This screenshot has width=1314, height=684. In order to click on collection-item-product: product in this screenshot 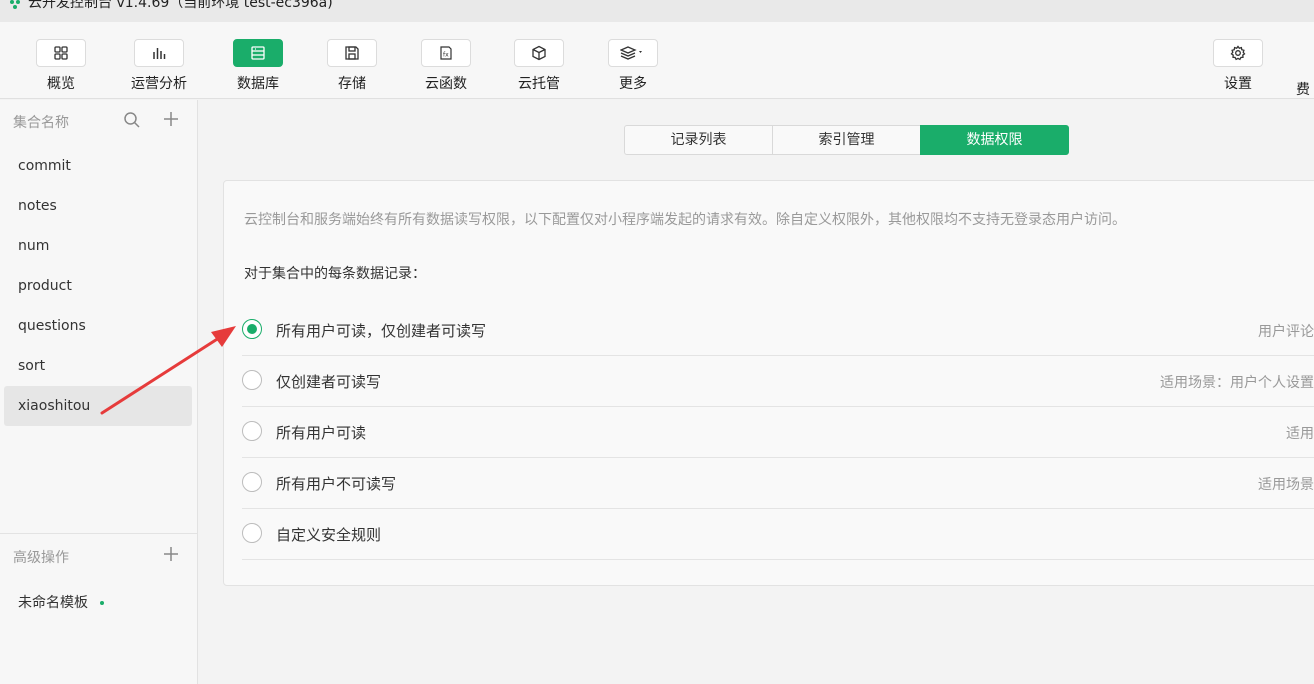, I will do `click(98, 286)`.